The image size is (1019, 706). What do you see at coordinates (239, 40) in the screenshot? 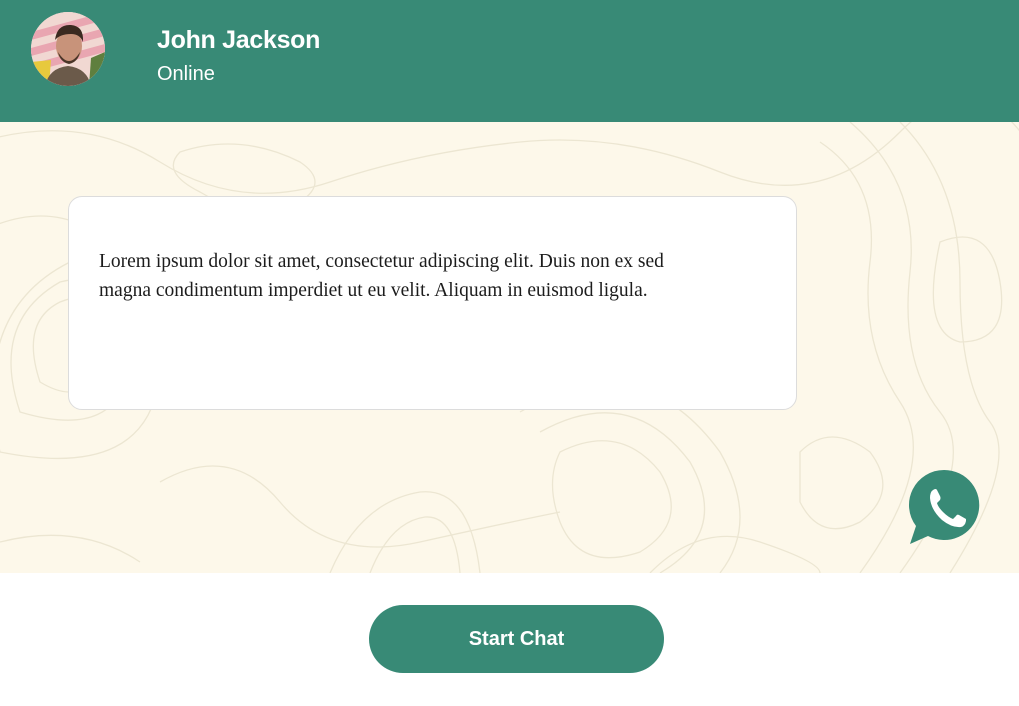
I see `contact-name: John Jackson` at bounding box center [239, 40].